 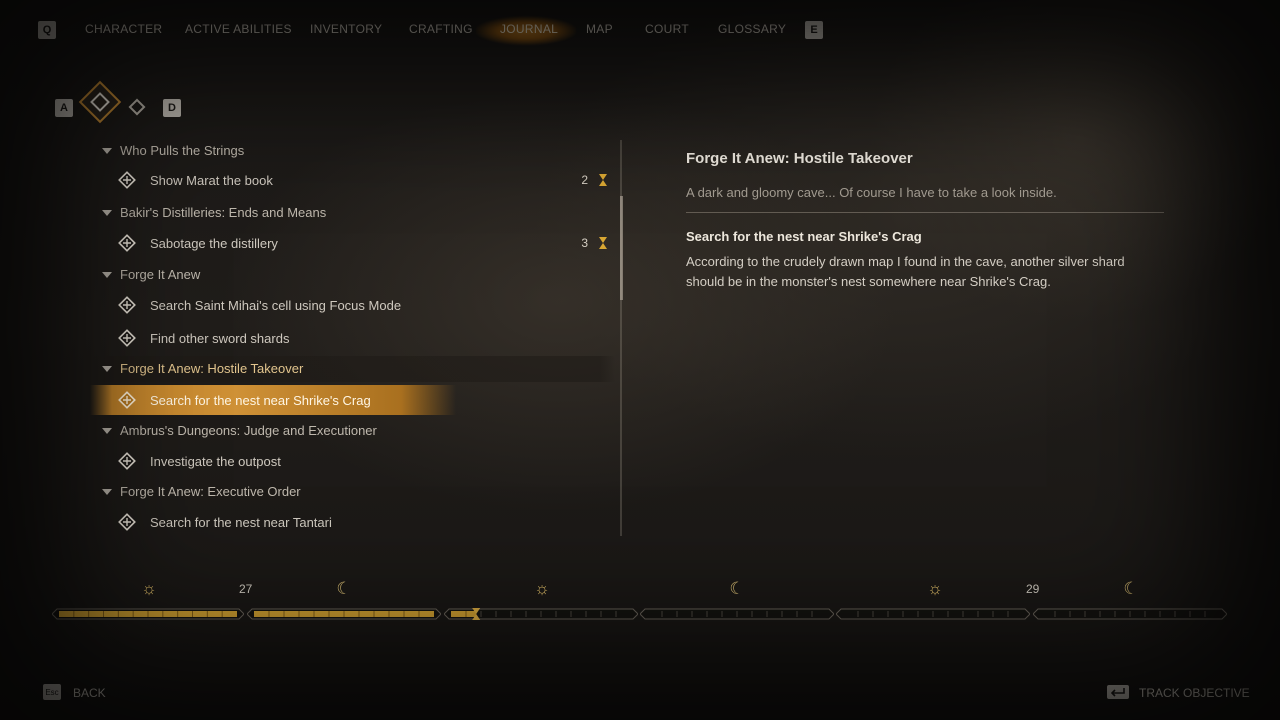 What do you see at coordinates (211, 180) in the screenshot?
I see `objective-label: Show Marat the book` at bounding box center [211, 180].